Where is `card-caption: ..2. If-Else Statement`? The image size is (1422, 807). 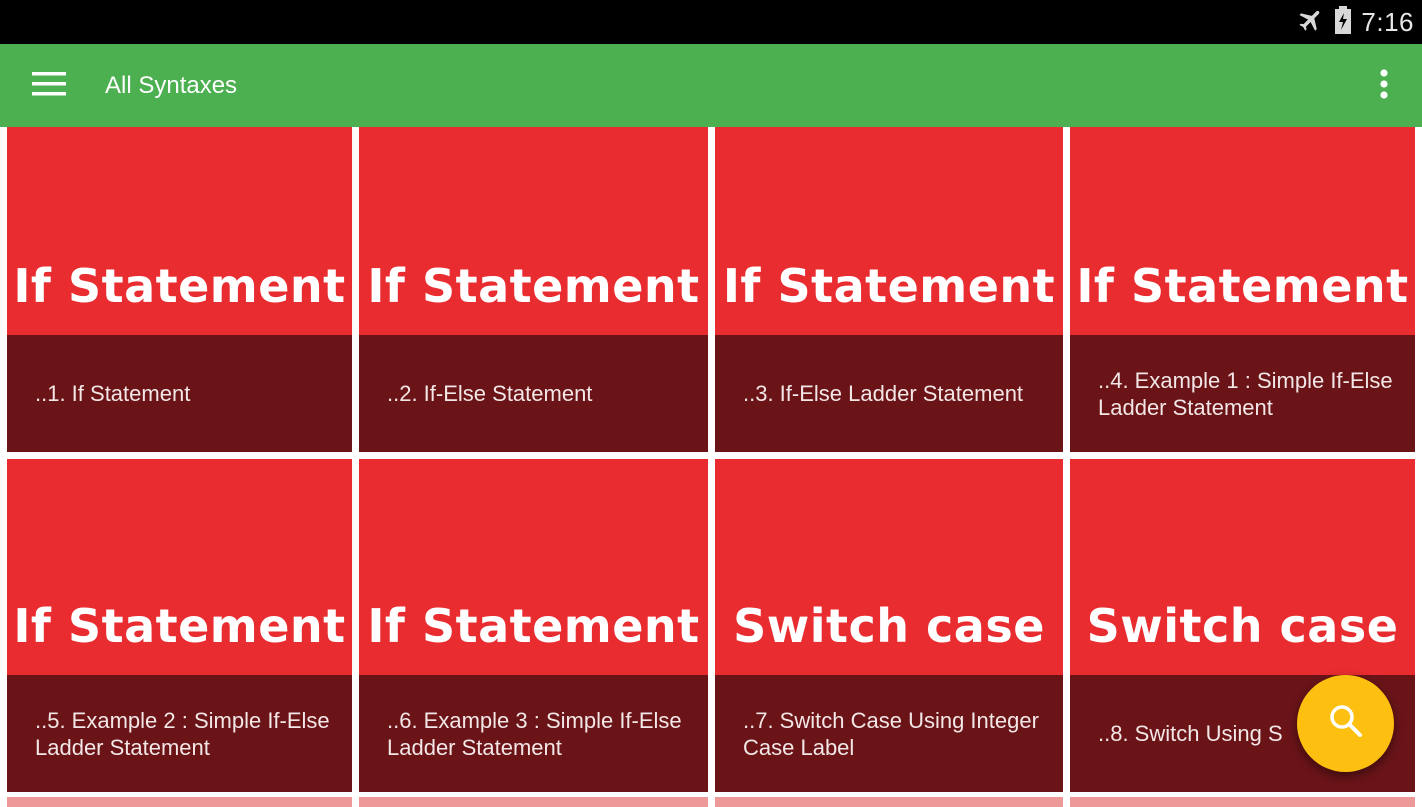
card-caption: ..2. If-Else Statement is located at coordinates (533, 393).